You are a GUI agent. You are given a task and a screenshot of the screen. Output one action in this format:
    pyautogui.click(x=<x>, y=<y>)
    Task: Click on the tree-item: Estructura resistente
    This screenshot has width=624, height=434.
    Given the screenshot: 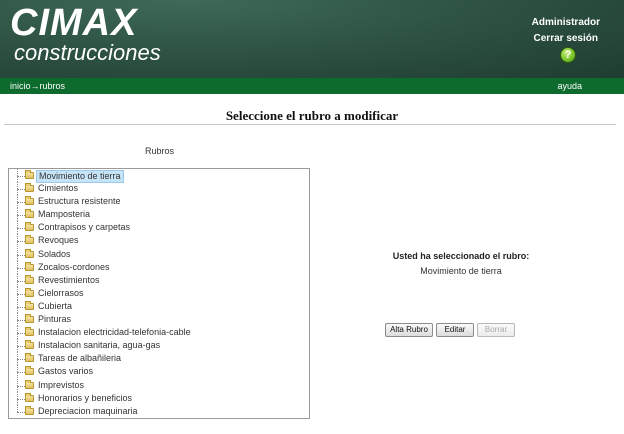 What is the action you would take?
    pyautogui.click(x=159, y=202)
    